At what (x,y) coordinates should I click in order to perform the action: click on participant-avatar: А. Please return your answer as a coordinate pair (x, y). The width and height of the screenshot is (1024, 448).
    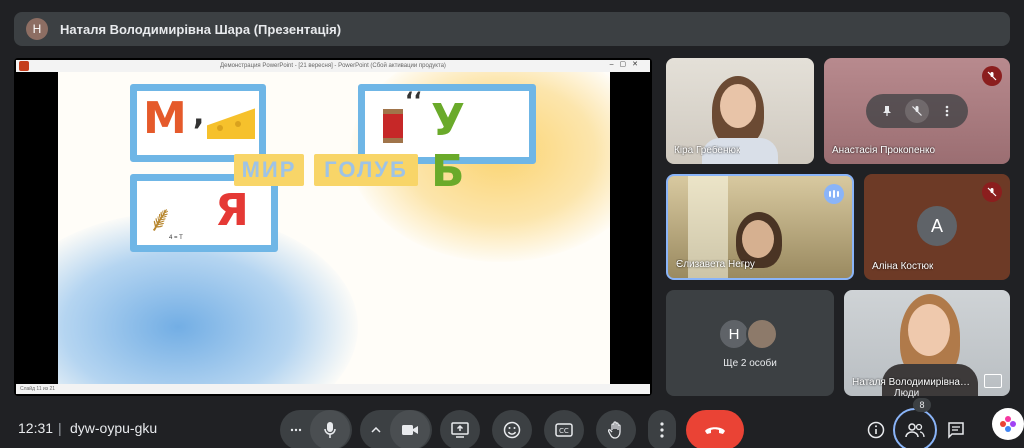
    Looking at the image, I should click on (937, 226).